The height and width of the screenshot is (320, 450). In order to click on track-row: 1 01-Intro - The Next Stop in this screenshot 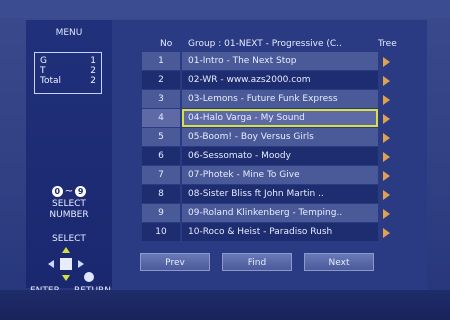, I will do `click(260, 61)`.